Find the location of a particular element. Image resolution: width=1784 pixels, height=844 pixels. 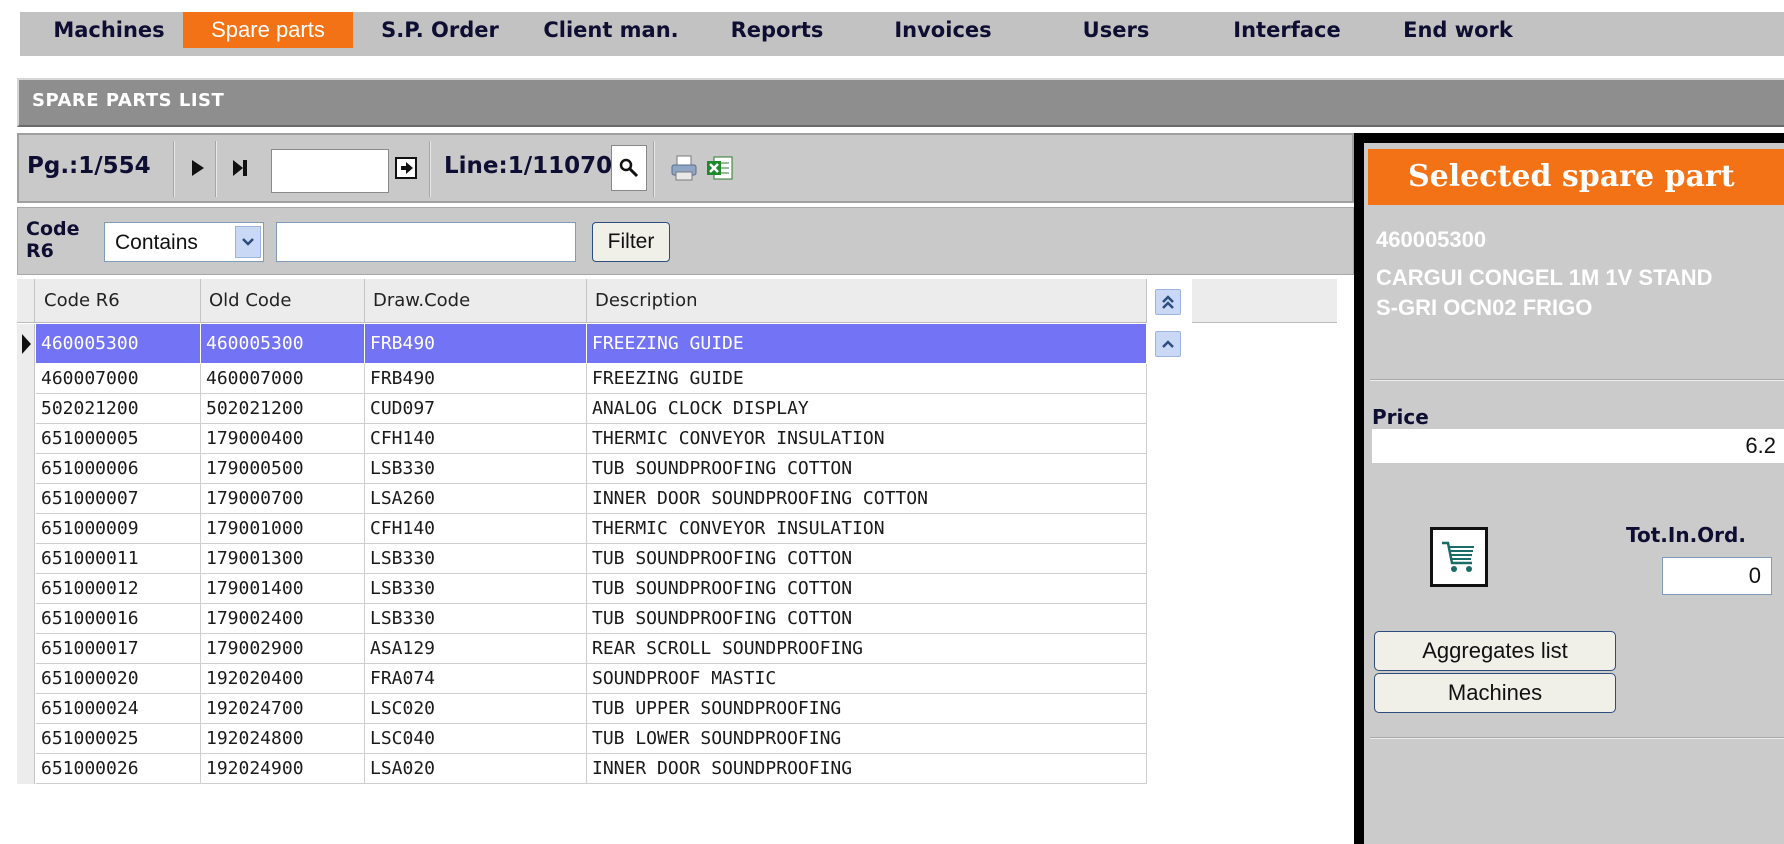

cell-old-code: 179000400 is located at coordinates (283, 439).